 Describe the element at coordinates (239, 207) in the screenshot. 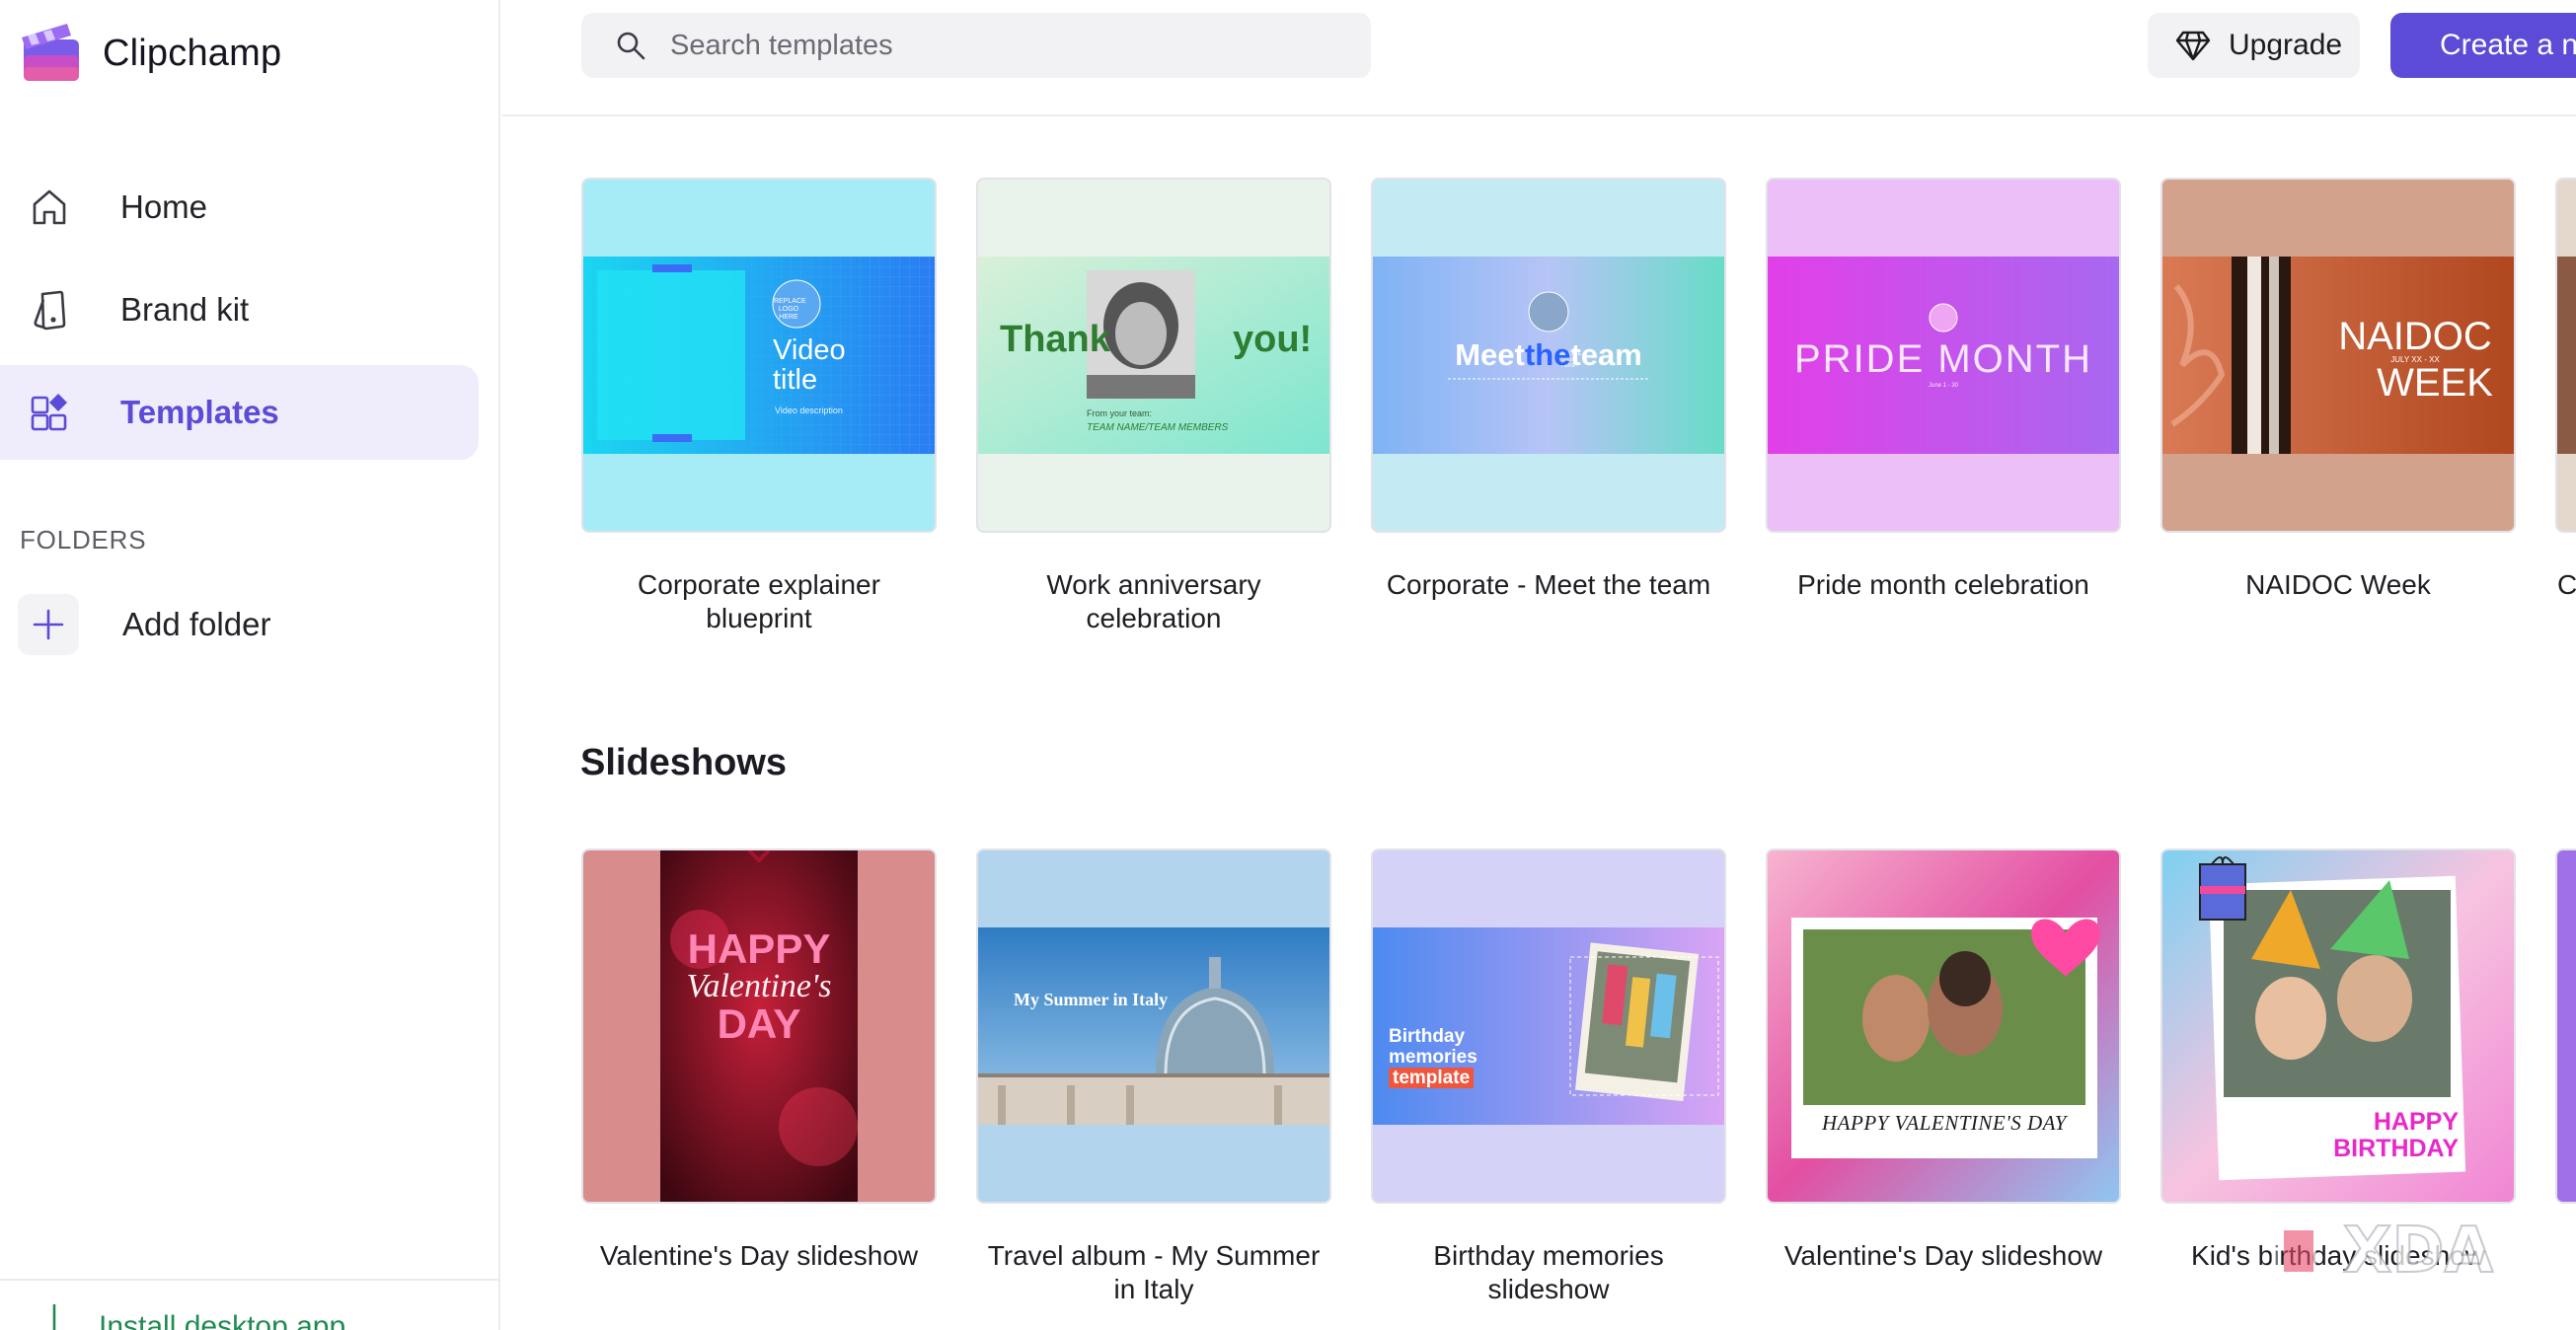

I see `sidebar-item-home: Home` at that location.